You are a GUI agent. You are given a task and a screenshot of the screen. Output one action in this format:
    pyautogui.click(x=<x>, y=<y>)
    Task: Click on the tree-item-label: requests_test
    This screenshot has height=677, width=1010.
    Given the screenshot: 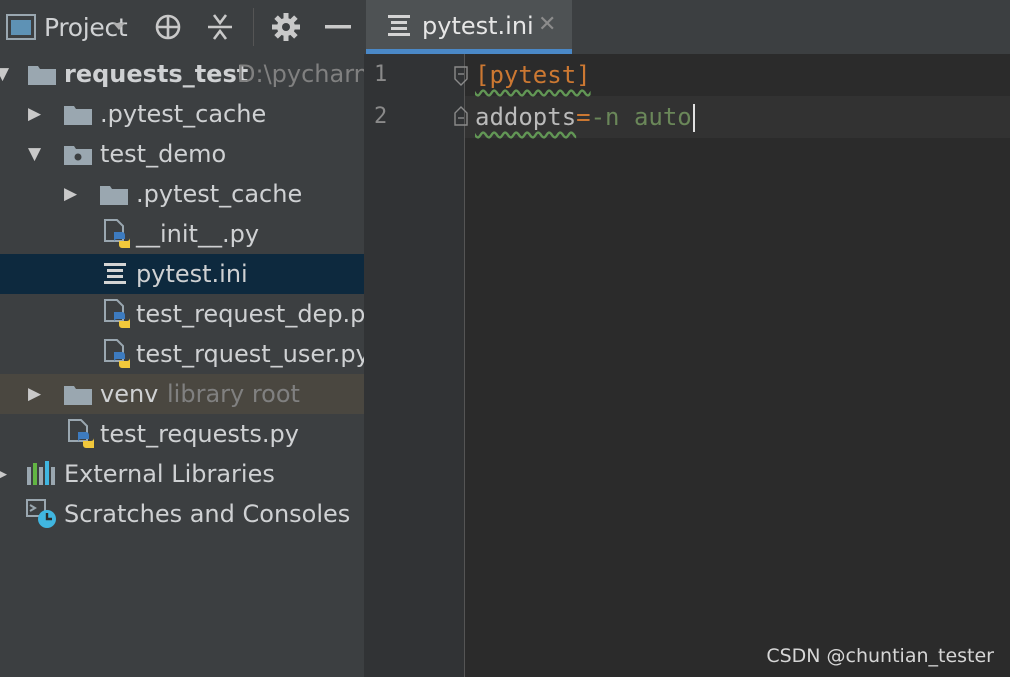 What is the action you would take?
    pyautogui.click(x=156, y=74)
    